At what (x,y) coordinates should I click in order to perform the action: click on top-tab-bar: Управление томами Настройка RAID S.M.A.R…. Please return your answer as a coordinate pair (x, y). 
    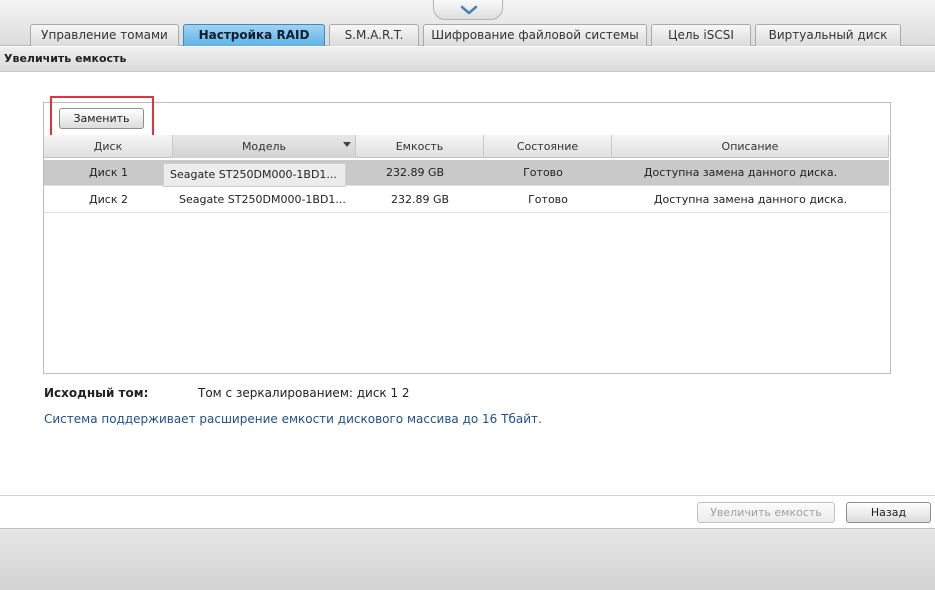
    Looking at the image, I should click on (467, 23).